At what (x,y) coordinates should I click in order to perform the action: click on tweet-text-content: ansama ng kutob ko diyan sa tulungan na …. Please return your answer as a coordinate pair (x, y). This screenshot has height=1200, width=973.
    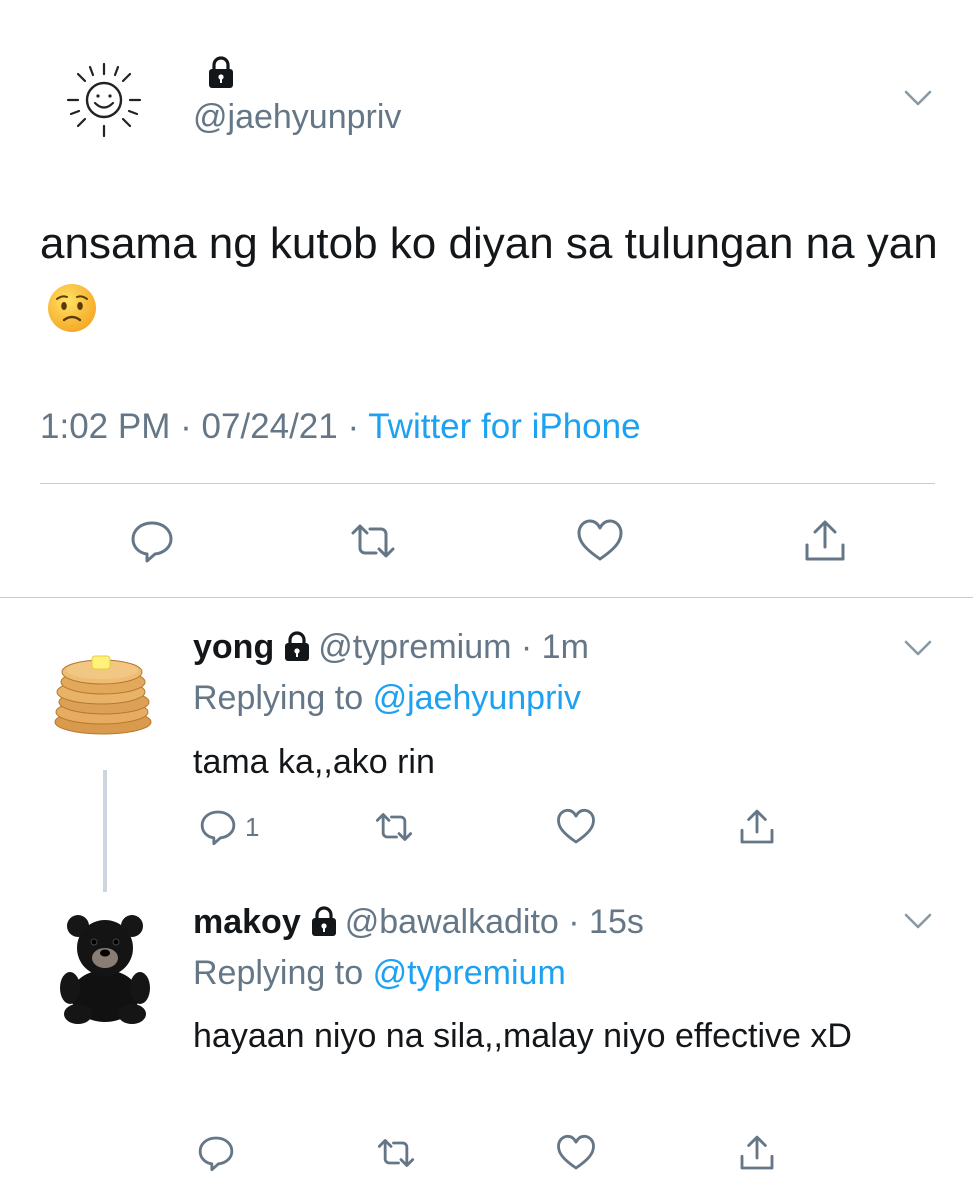
    Looking at the image, I should click on (489, 243).